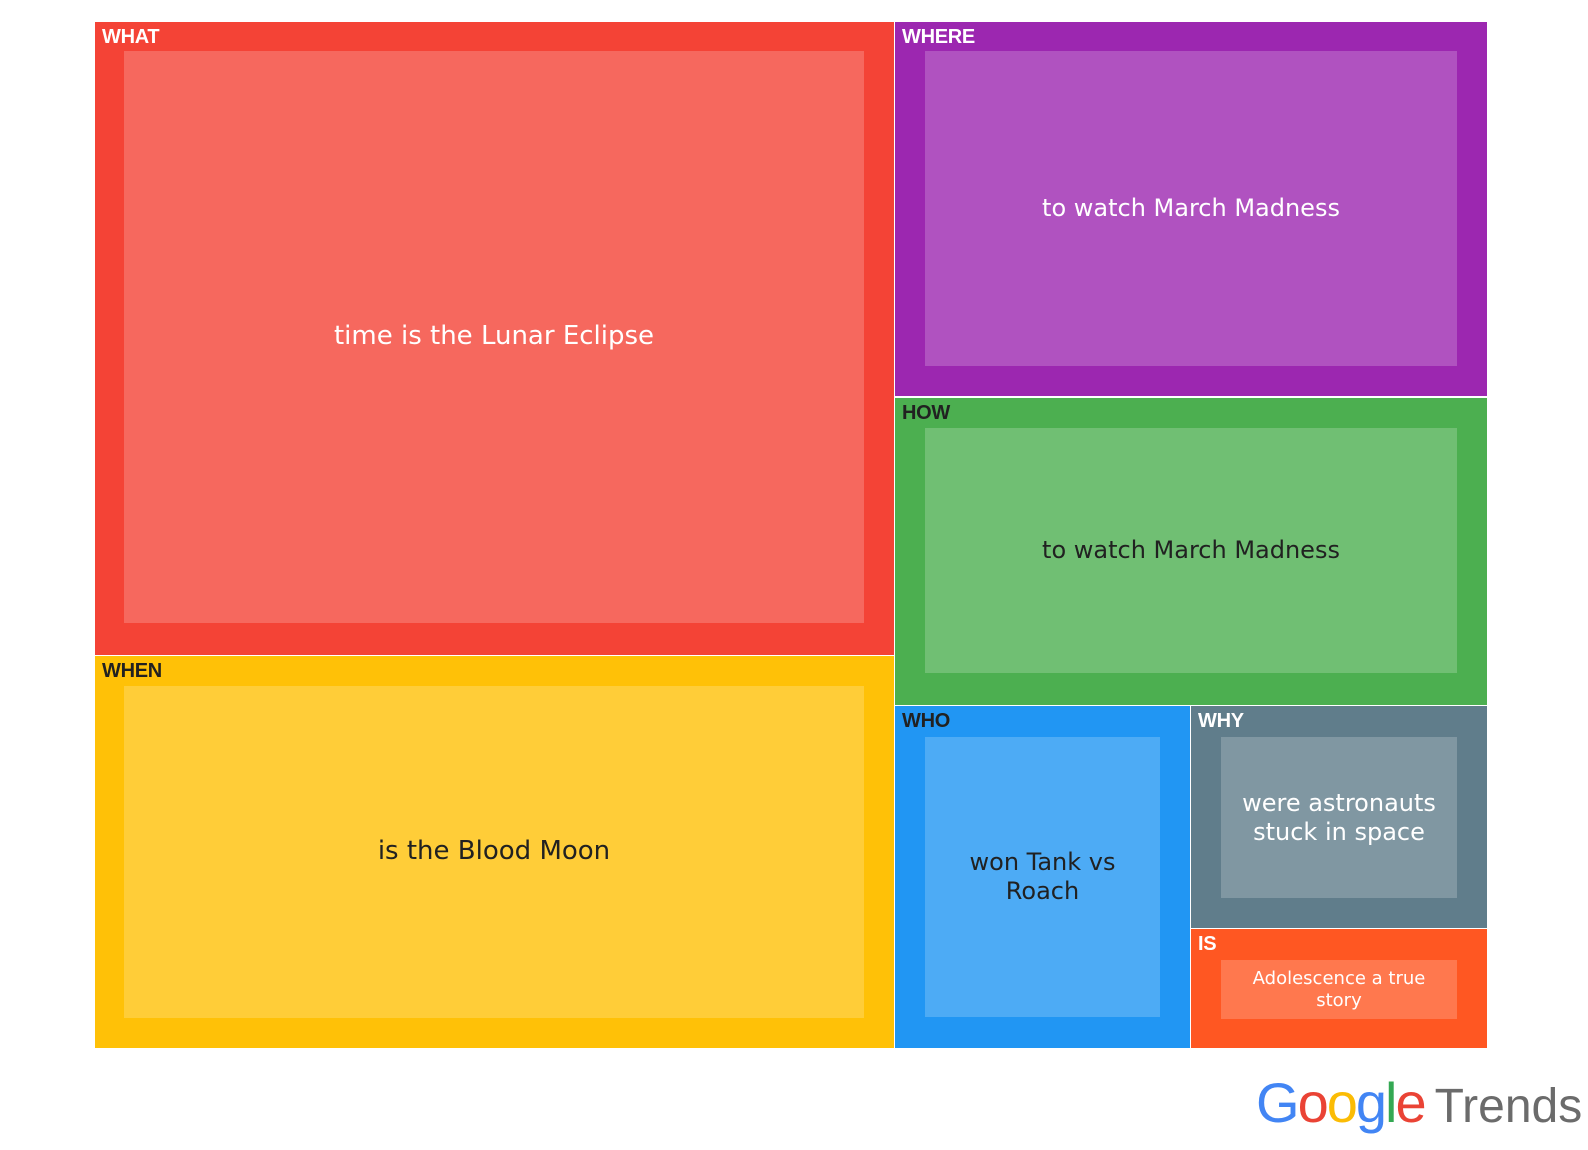 Image resolution: width=1588 pixels, height=1150 pixels. Describe the element at coordinates (938, 37) in the screenshot. I see `category-label-where: WHERE` at that location.